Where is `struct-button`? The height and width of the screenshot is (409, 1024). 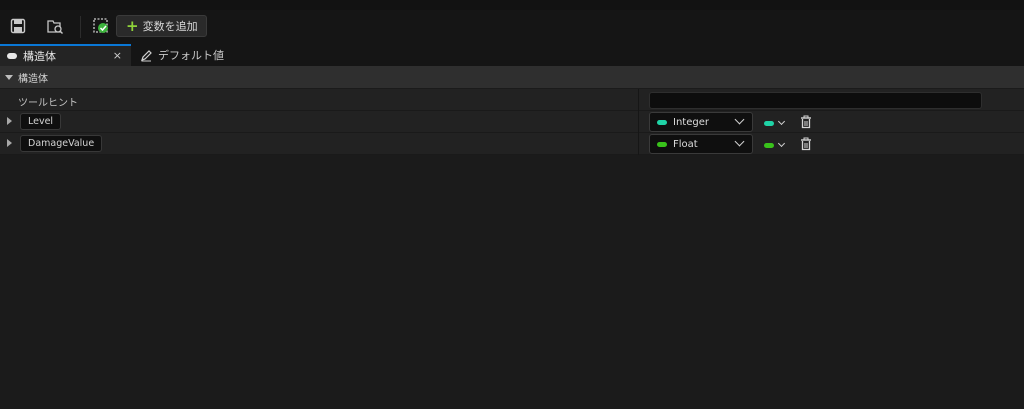
struct-button is located at coordinates (101, 26).